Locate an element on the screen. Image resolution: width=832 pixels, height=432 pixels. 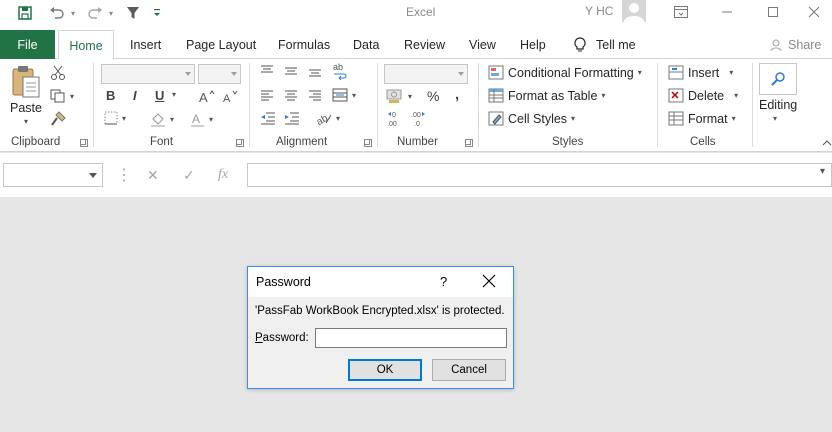
redo-icon is located at coordinates (95, 13).